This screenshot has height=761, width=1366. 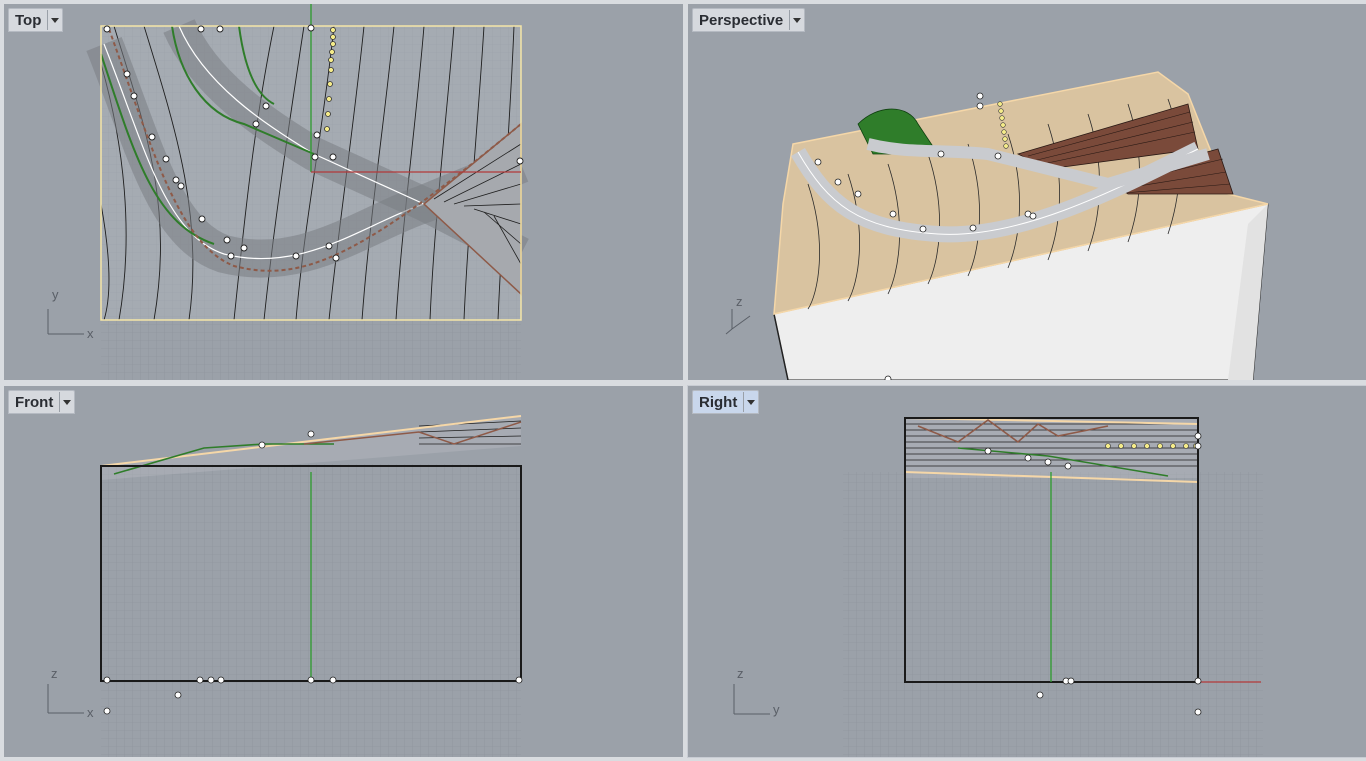 I want to click on axis-gizmo-icon: z y, so click(x=756, y=691).